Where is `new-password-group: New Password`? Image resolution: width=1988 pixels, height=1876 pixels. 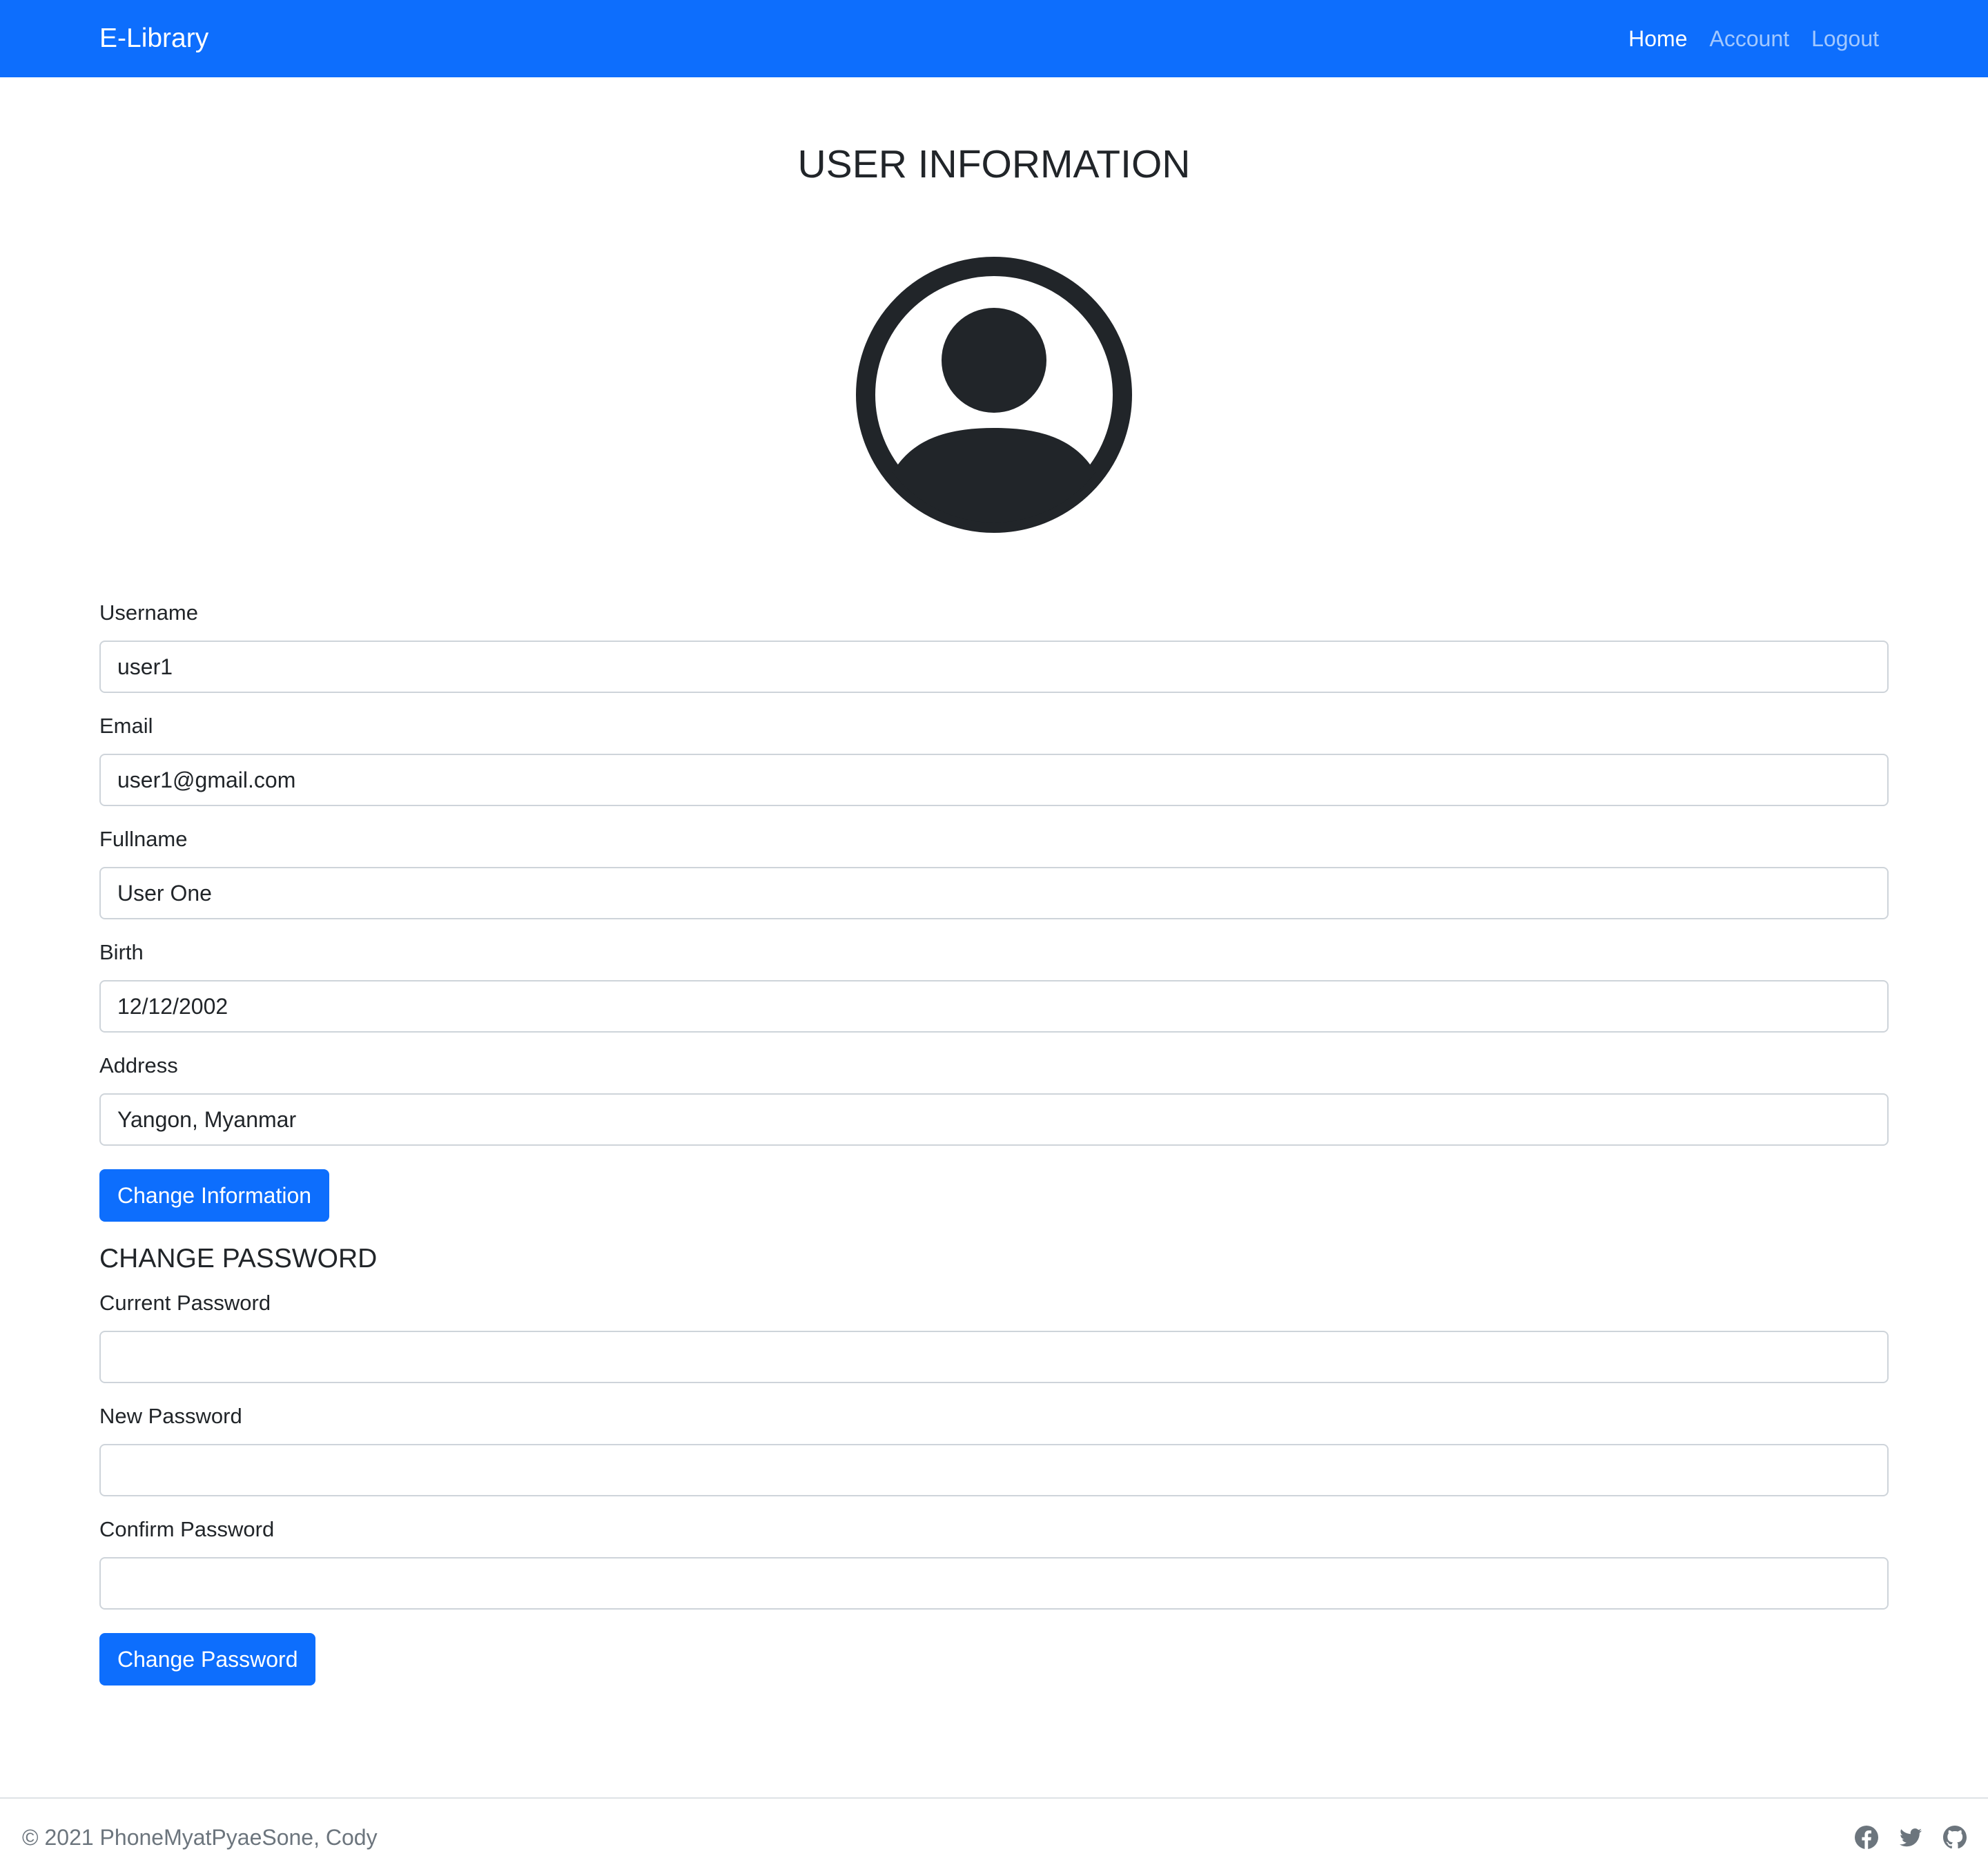 new-password-group: New Password is located at coordinates (994, 1450).